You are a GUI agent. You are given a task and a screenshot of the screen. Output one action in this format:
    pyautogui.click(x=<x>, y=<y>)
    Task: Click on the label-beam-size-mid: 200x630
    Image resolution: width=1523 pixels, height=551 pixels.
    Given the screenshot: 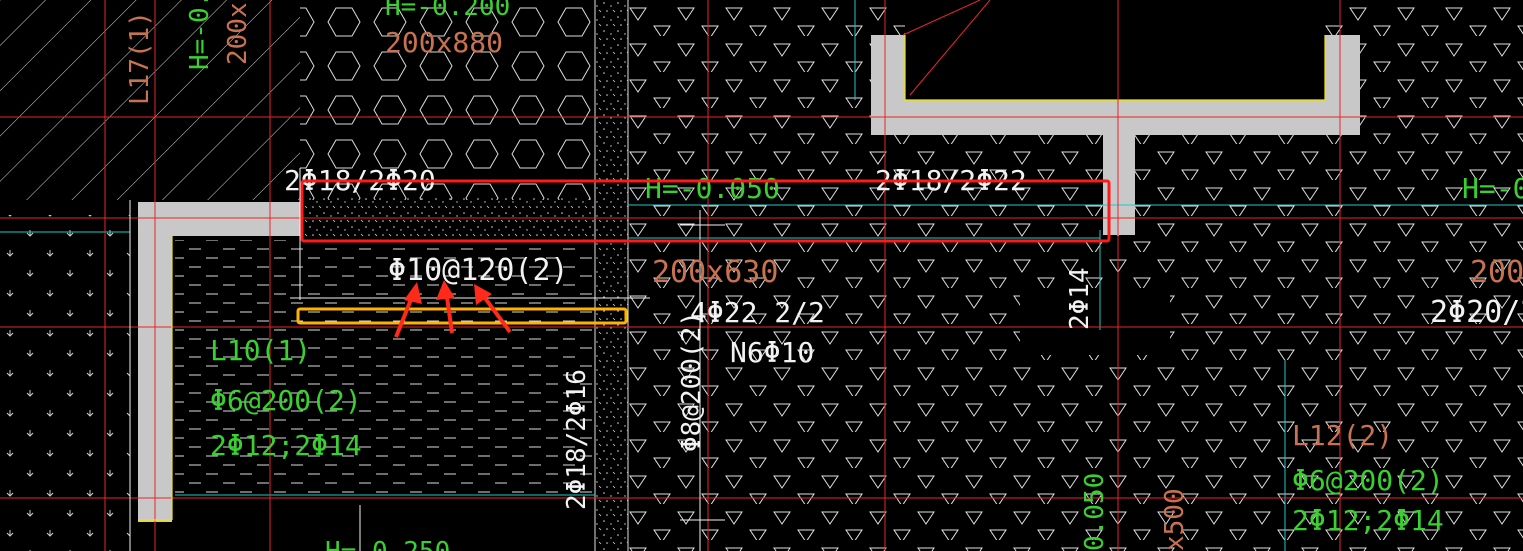 What is the action you would take?
    pyautogui.click(x=715, y=272)
    